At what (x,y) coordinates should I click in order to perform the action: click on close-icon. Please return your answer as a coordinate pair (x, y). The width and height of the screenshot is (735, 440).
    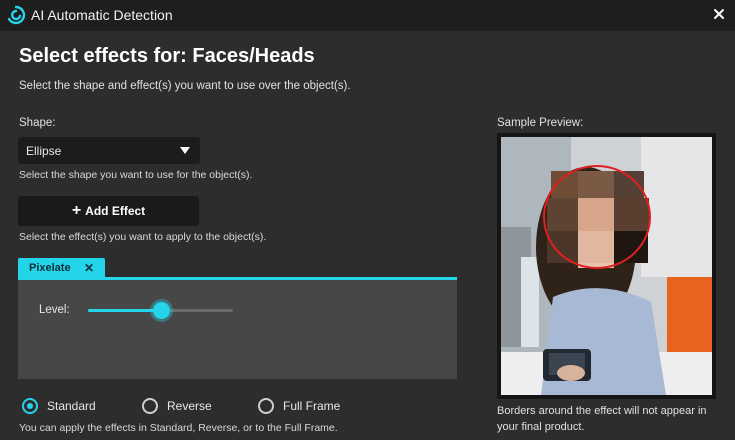
    Looking at the image, I should click on (719, 14).